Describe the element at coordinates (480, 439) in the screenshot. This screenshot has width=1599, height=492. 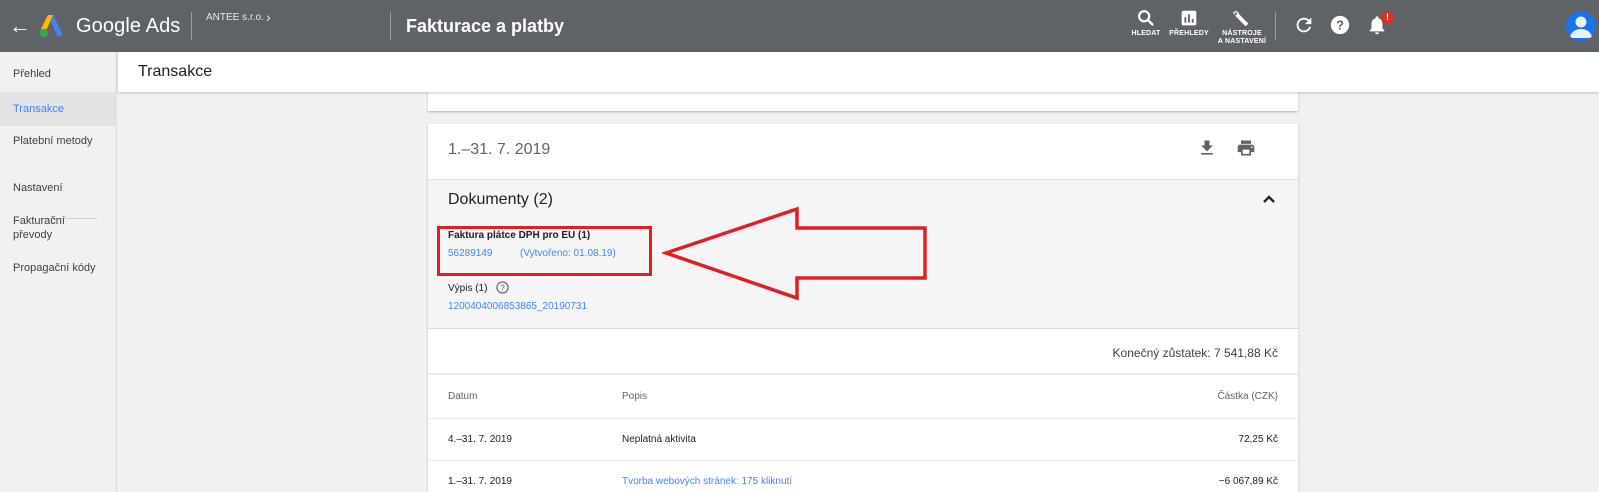
I see `row-date: 4.–31. 7. 2019` at that location.